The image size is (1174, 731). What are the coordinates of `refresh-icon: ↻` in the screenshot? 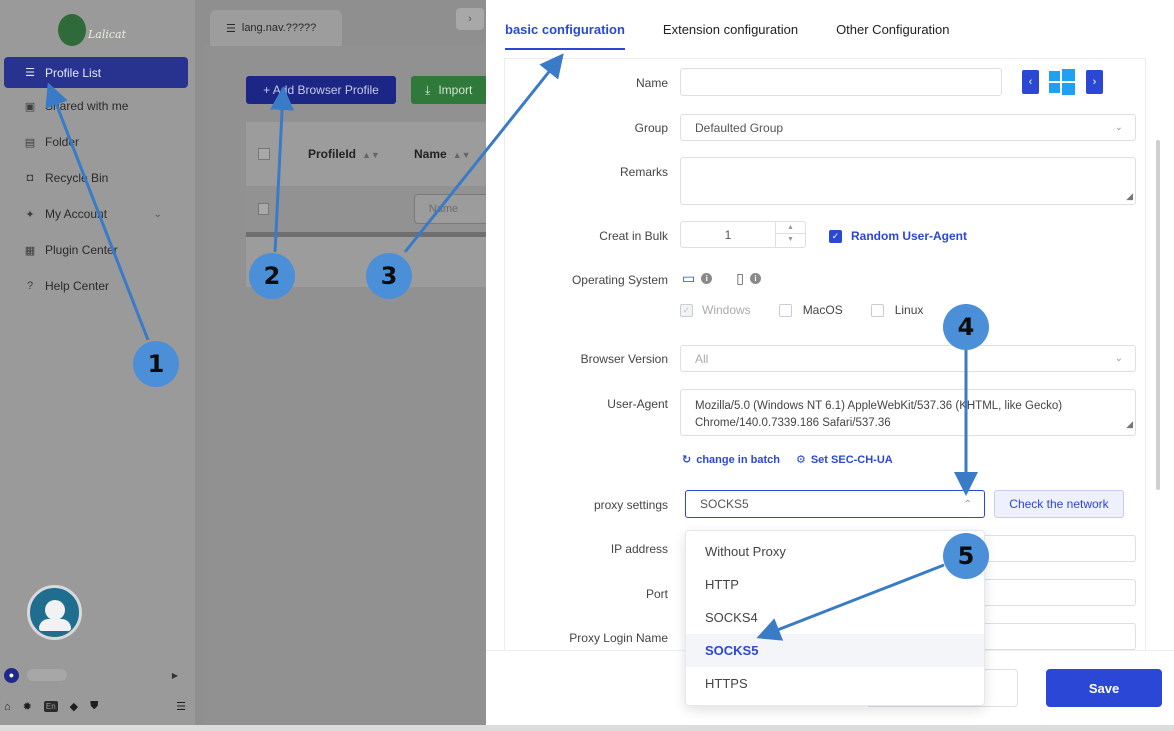 It's located at (687, 460).